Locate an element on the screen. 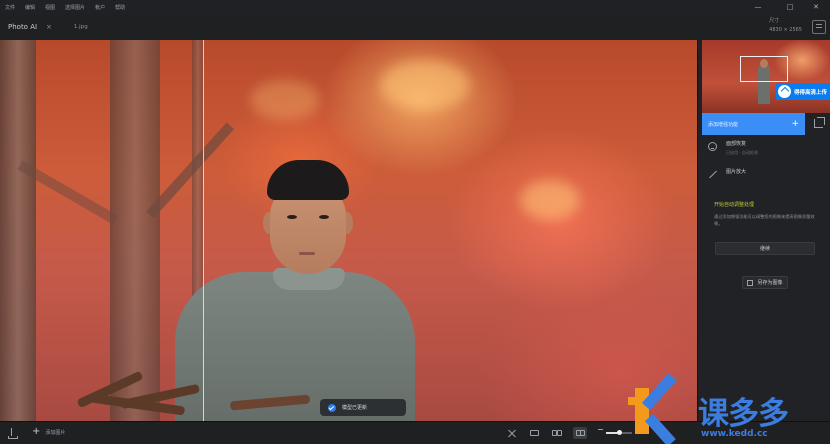  compare-divider-handle is located at coordinates (203, 230).